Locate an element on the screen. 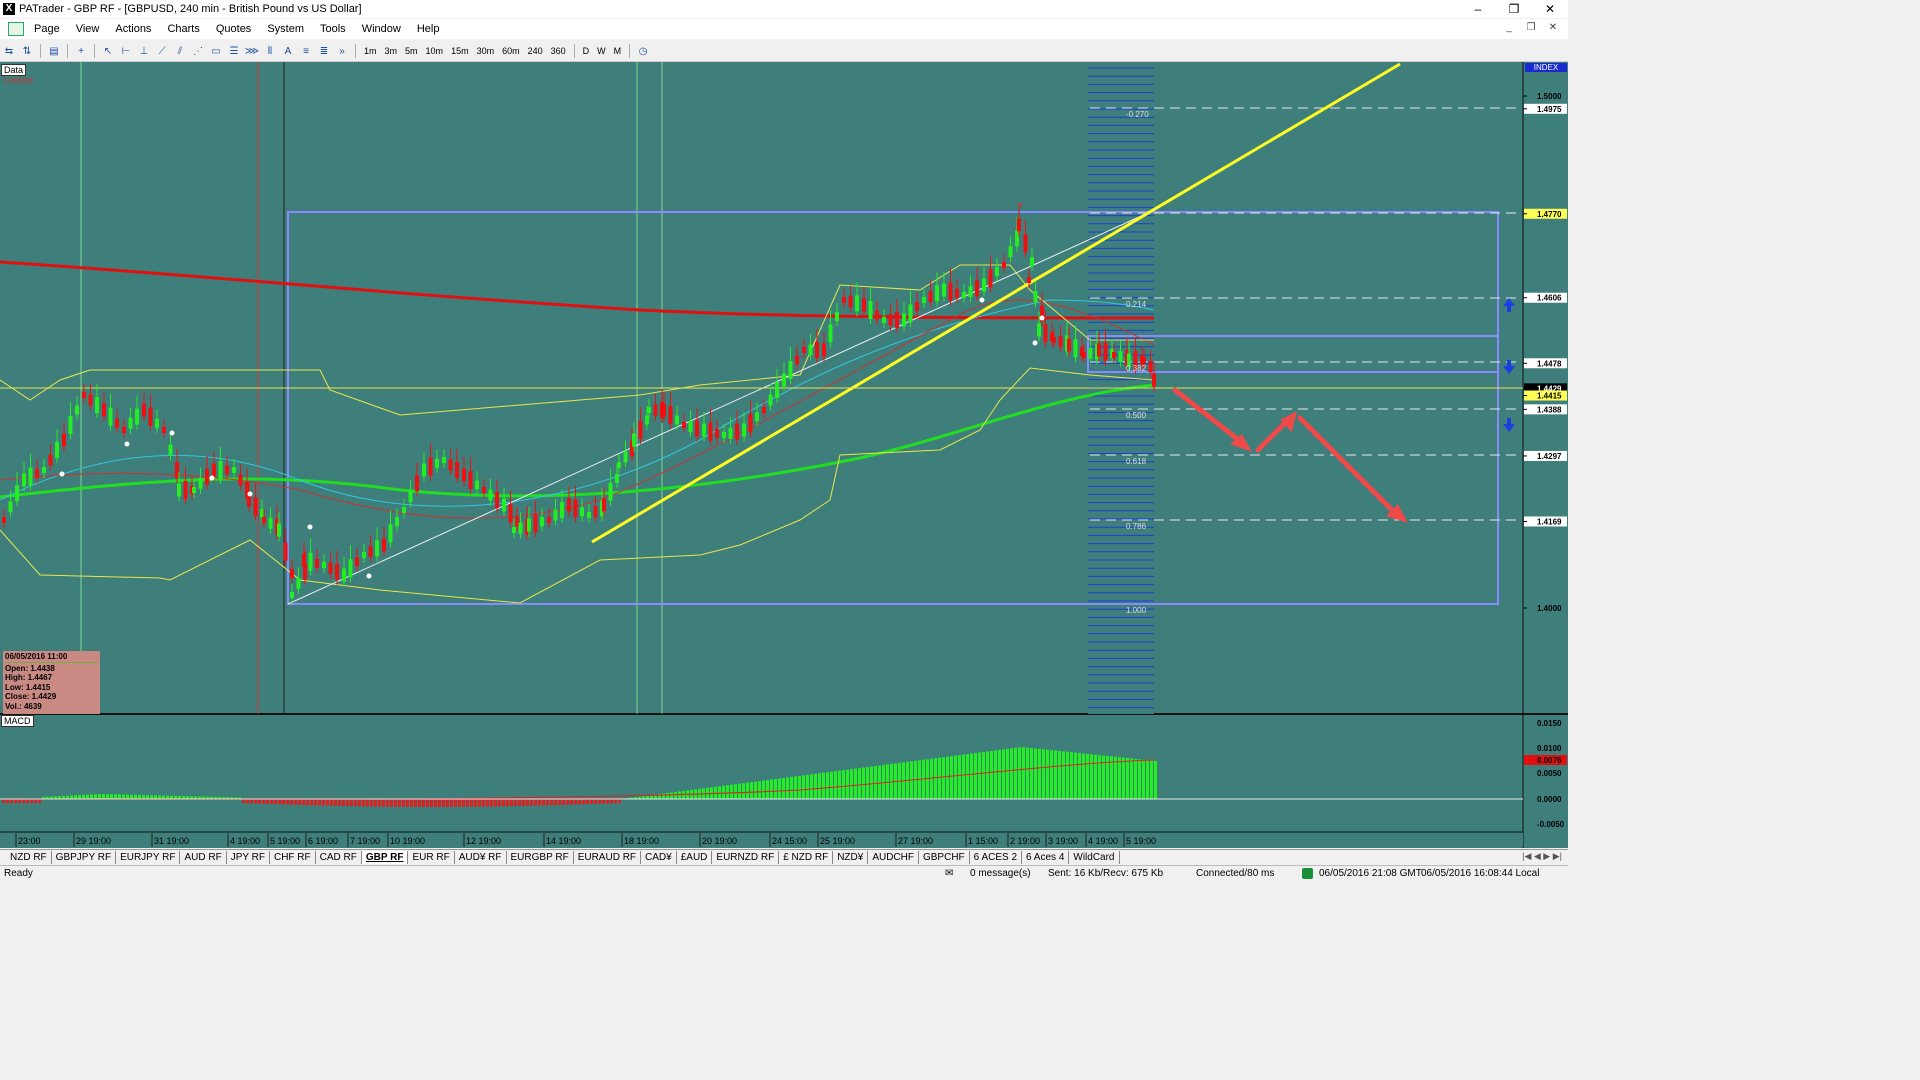  symbol-tab: GBPCHF is located at coordinates (944, 857).